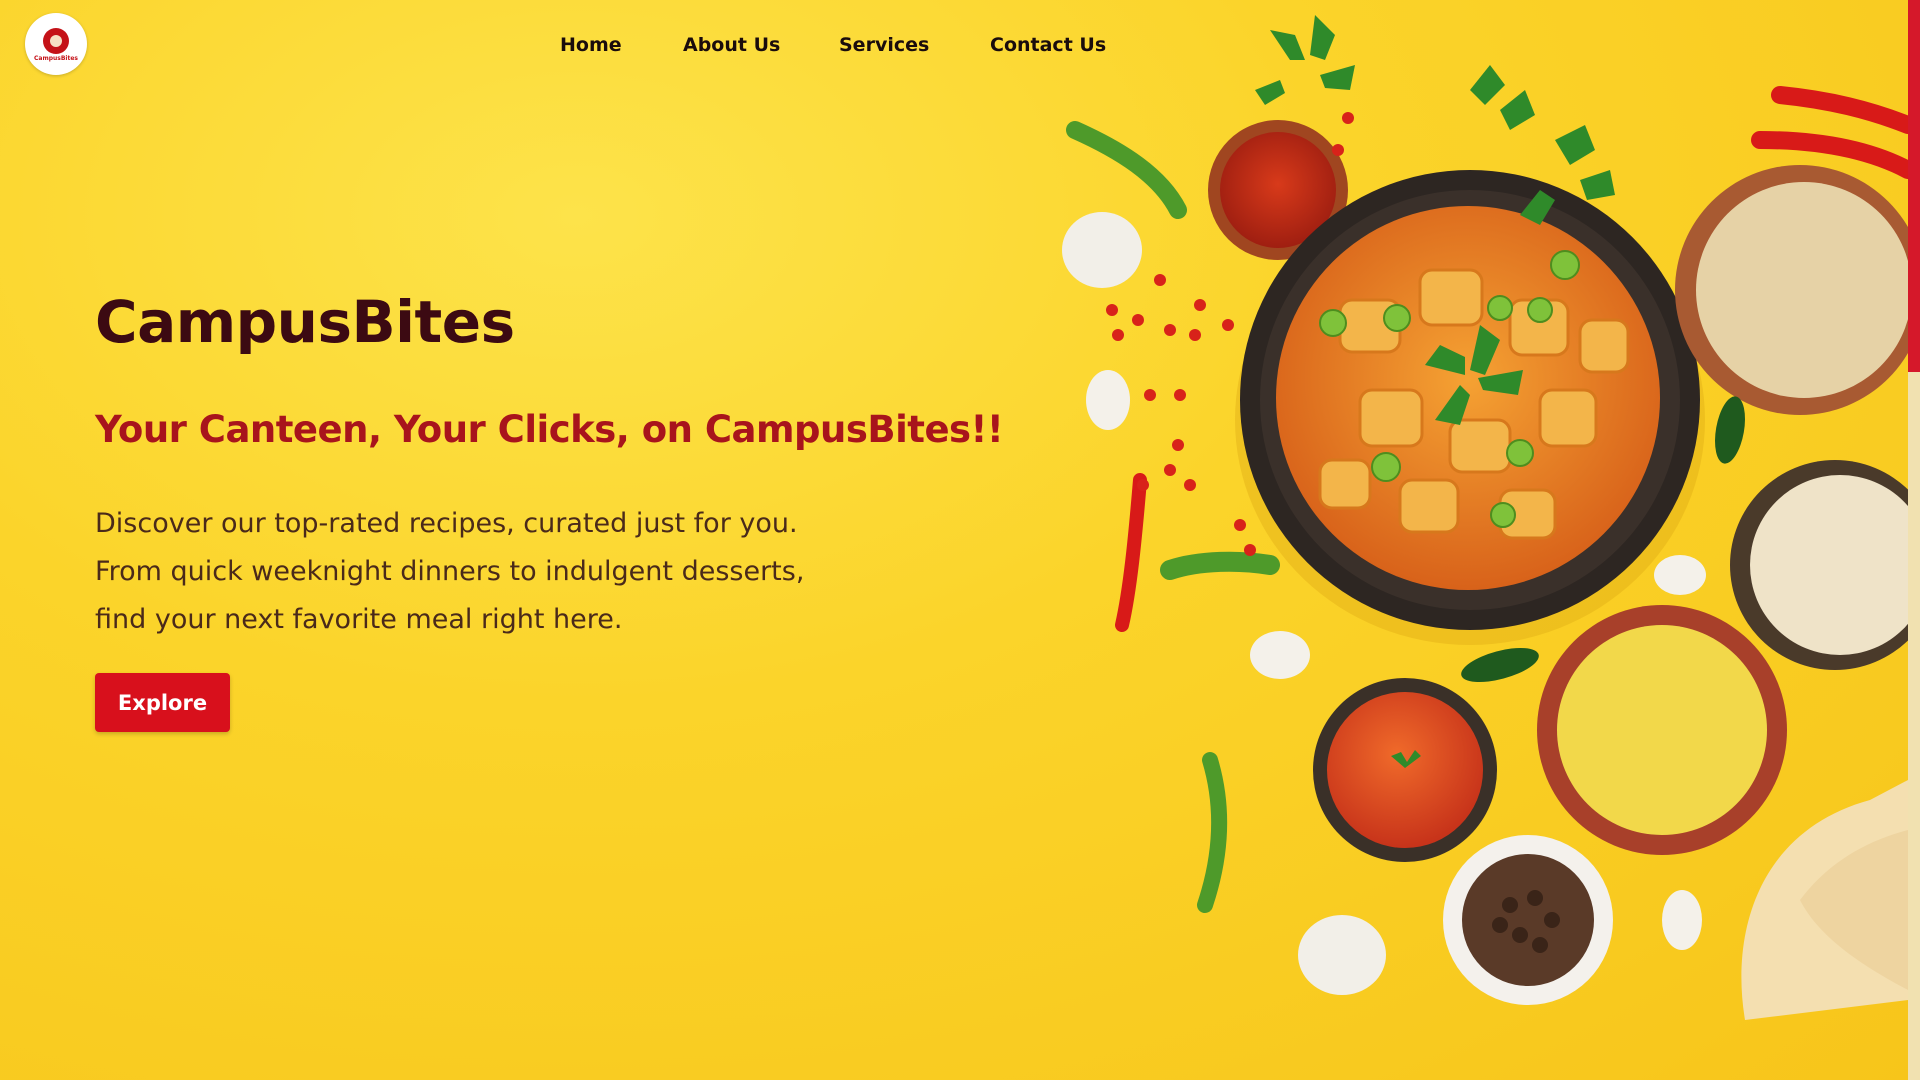  Describe the element at coordinates (162, 702) in the screenshot. I see `explore-button: Explore` at that location.